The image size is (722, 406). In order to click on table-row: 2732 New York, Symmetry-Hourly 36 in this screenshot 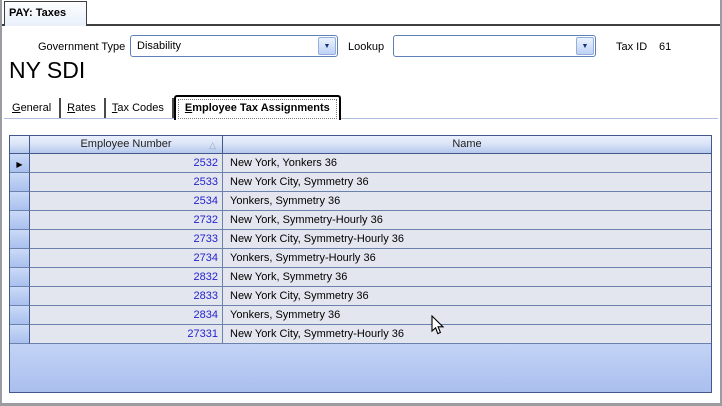, I will do `click(360, 220)`.